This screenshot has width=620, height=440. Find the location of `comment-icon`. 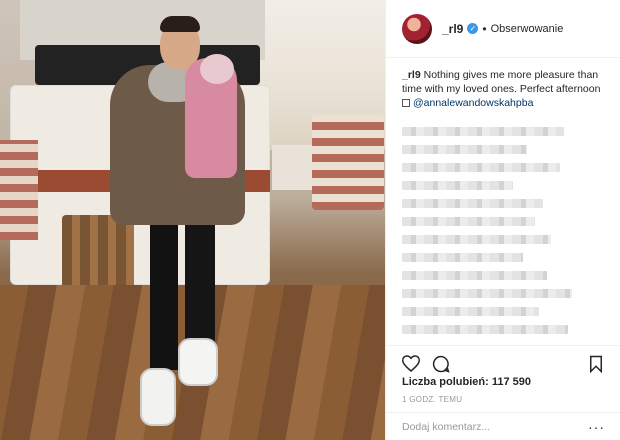

comment-icon is located at coordinates (441, 364).